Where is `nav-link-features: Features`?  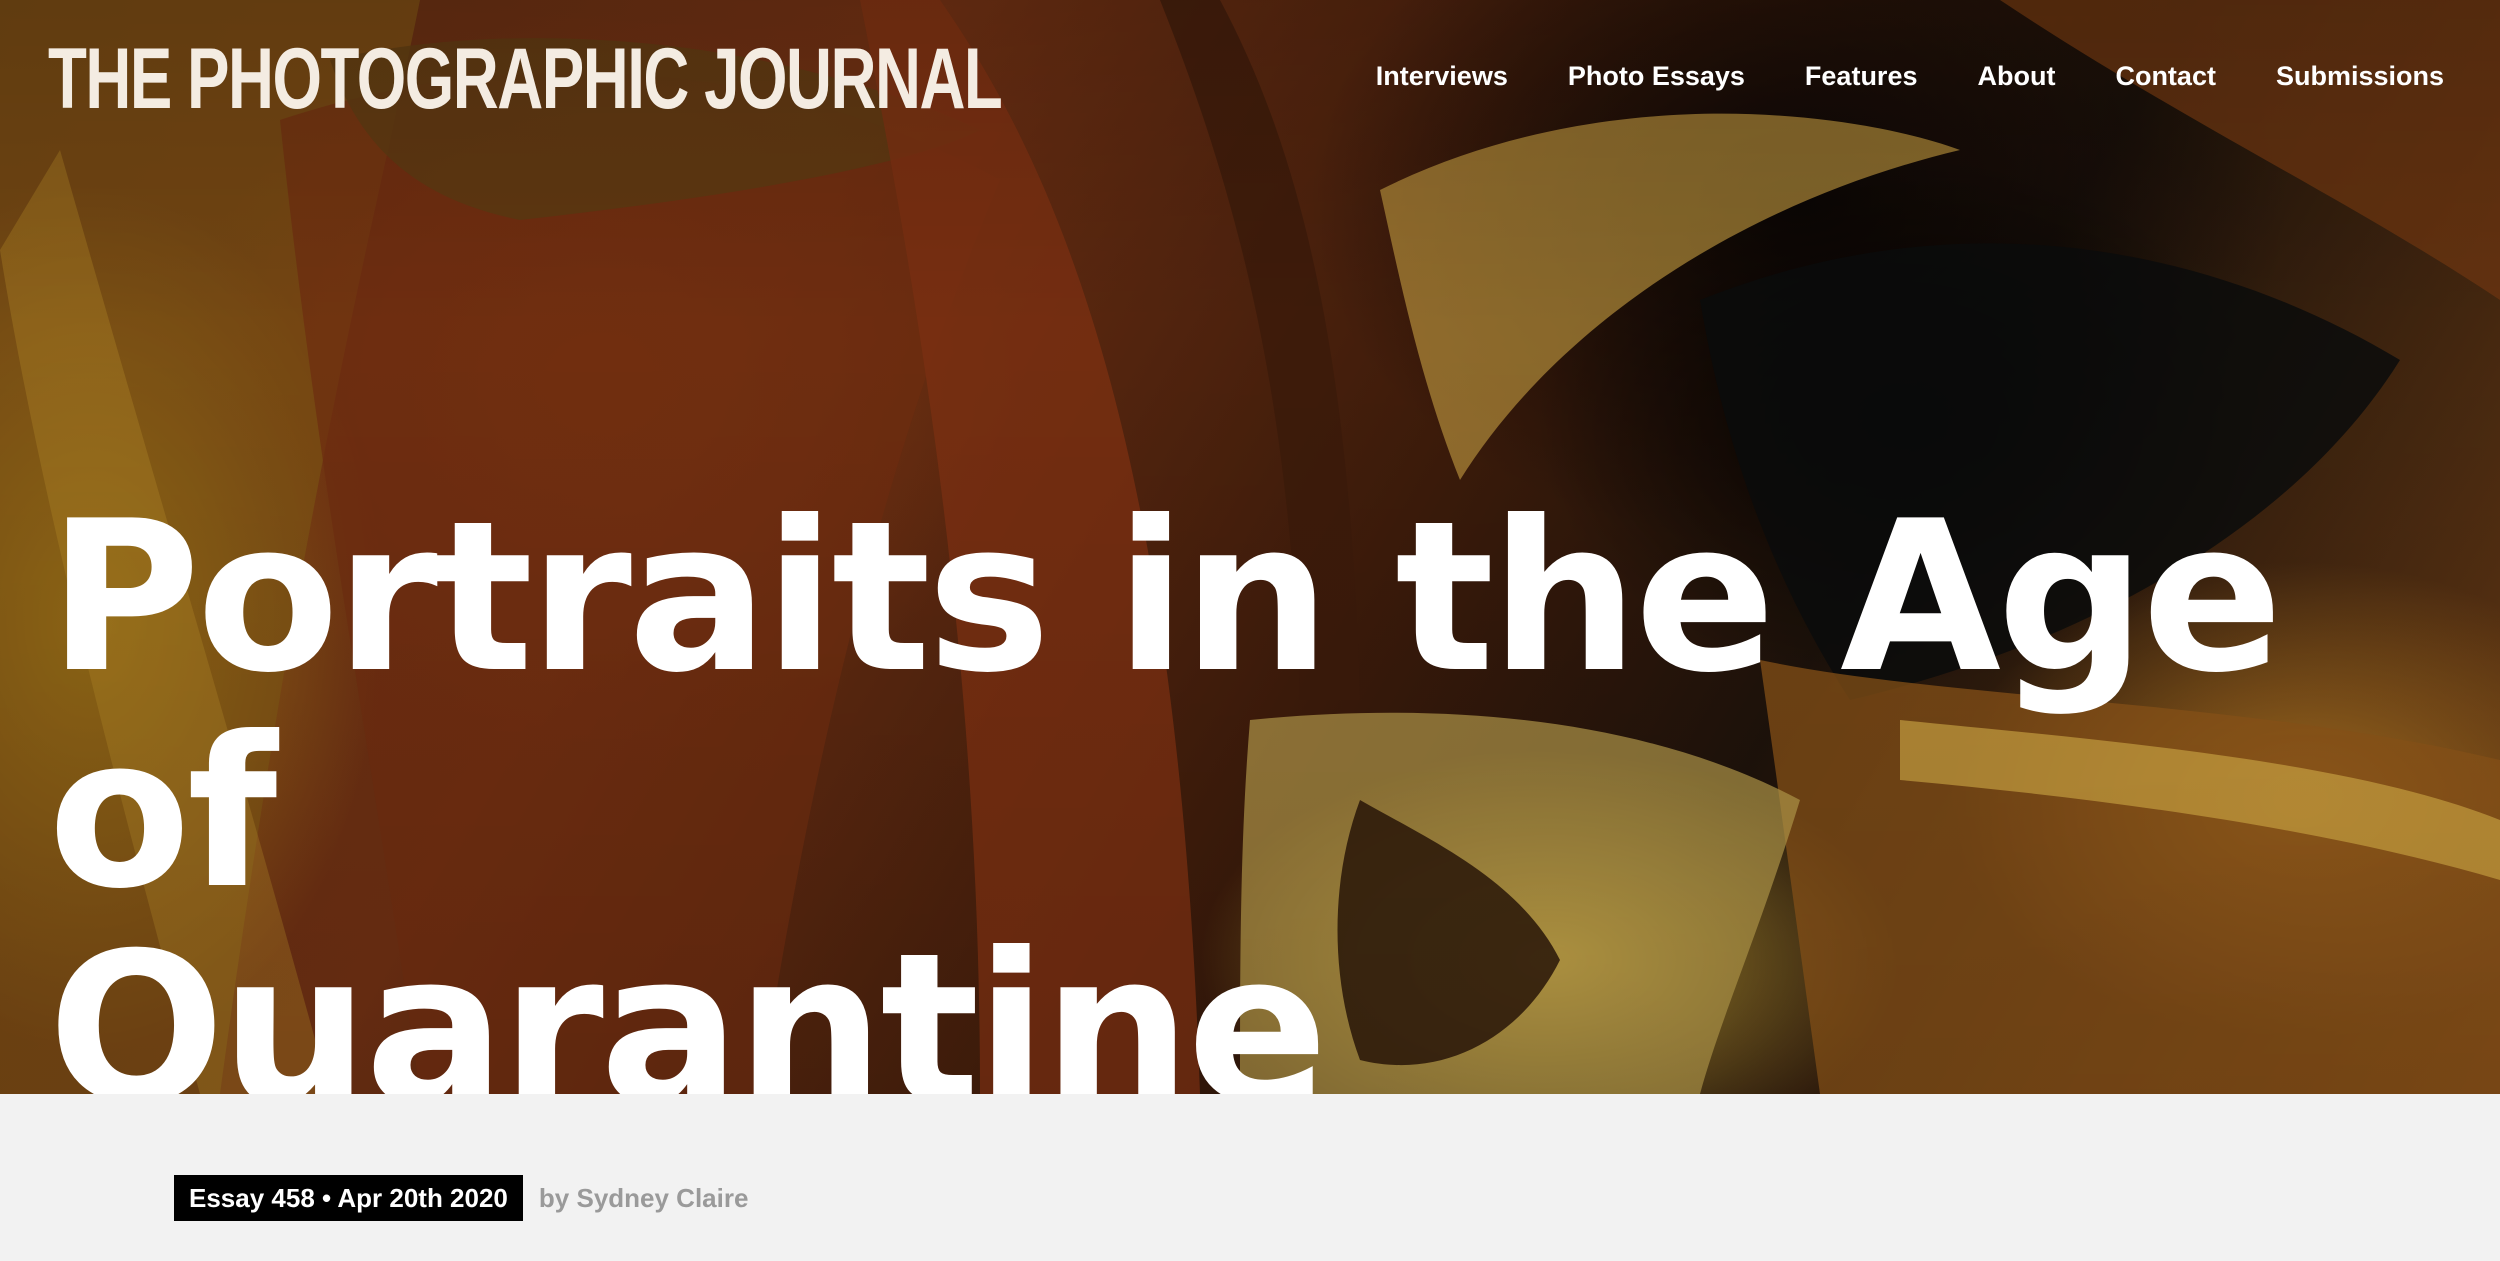
nav-link-features: Features is located at coordinates (1861, 76).